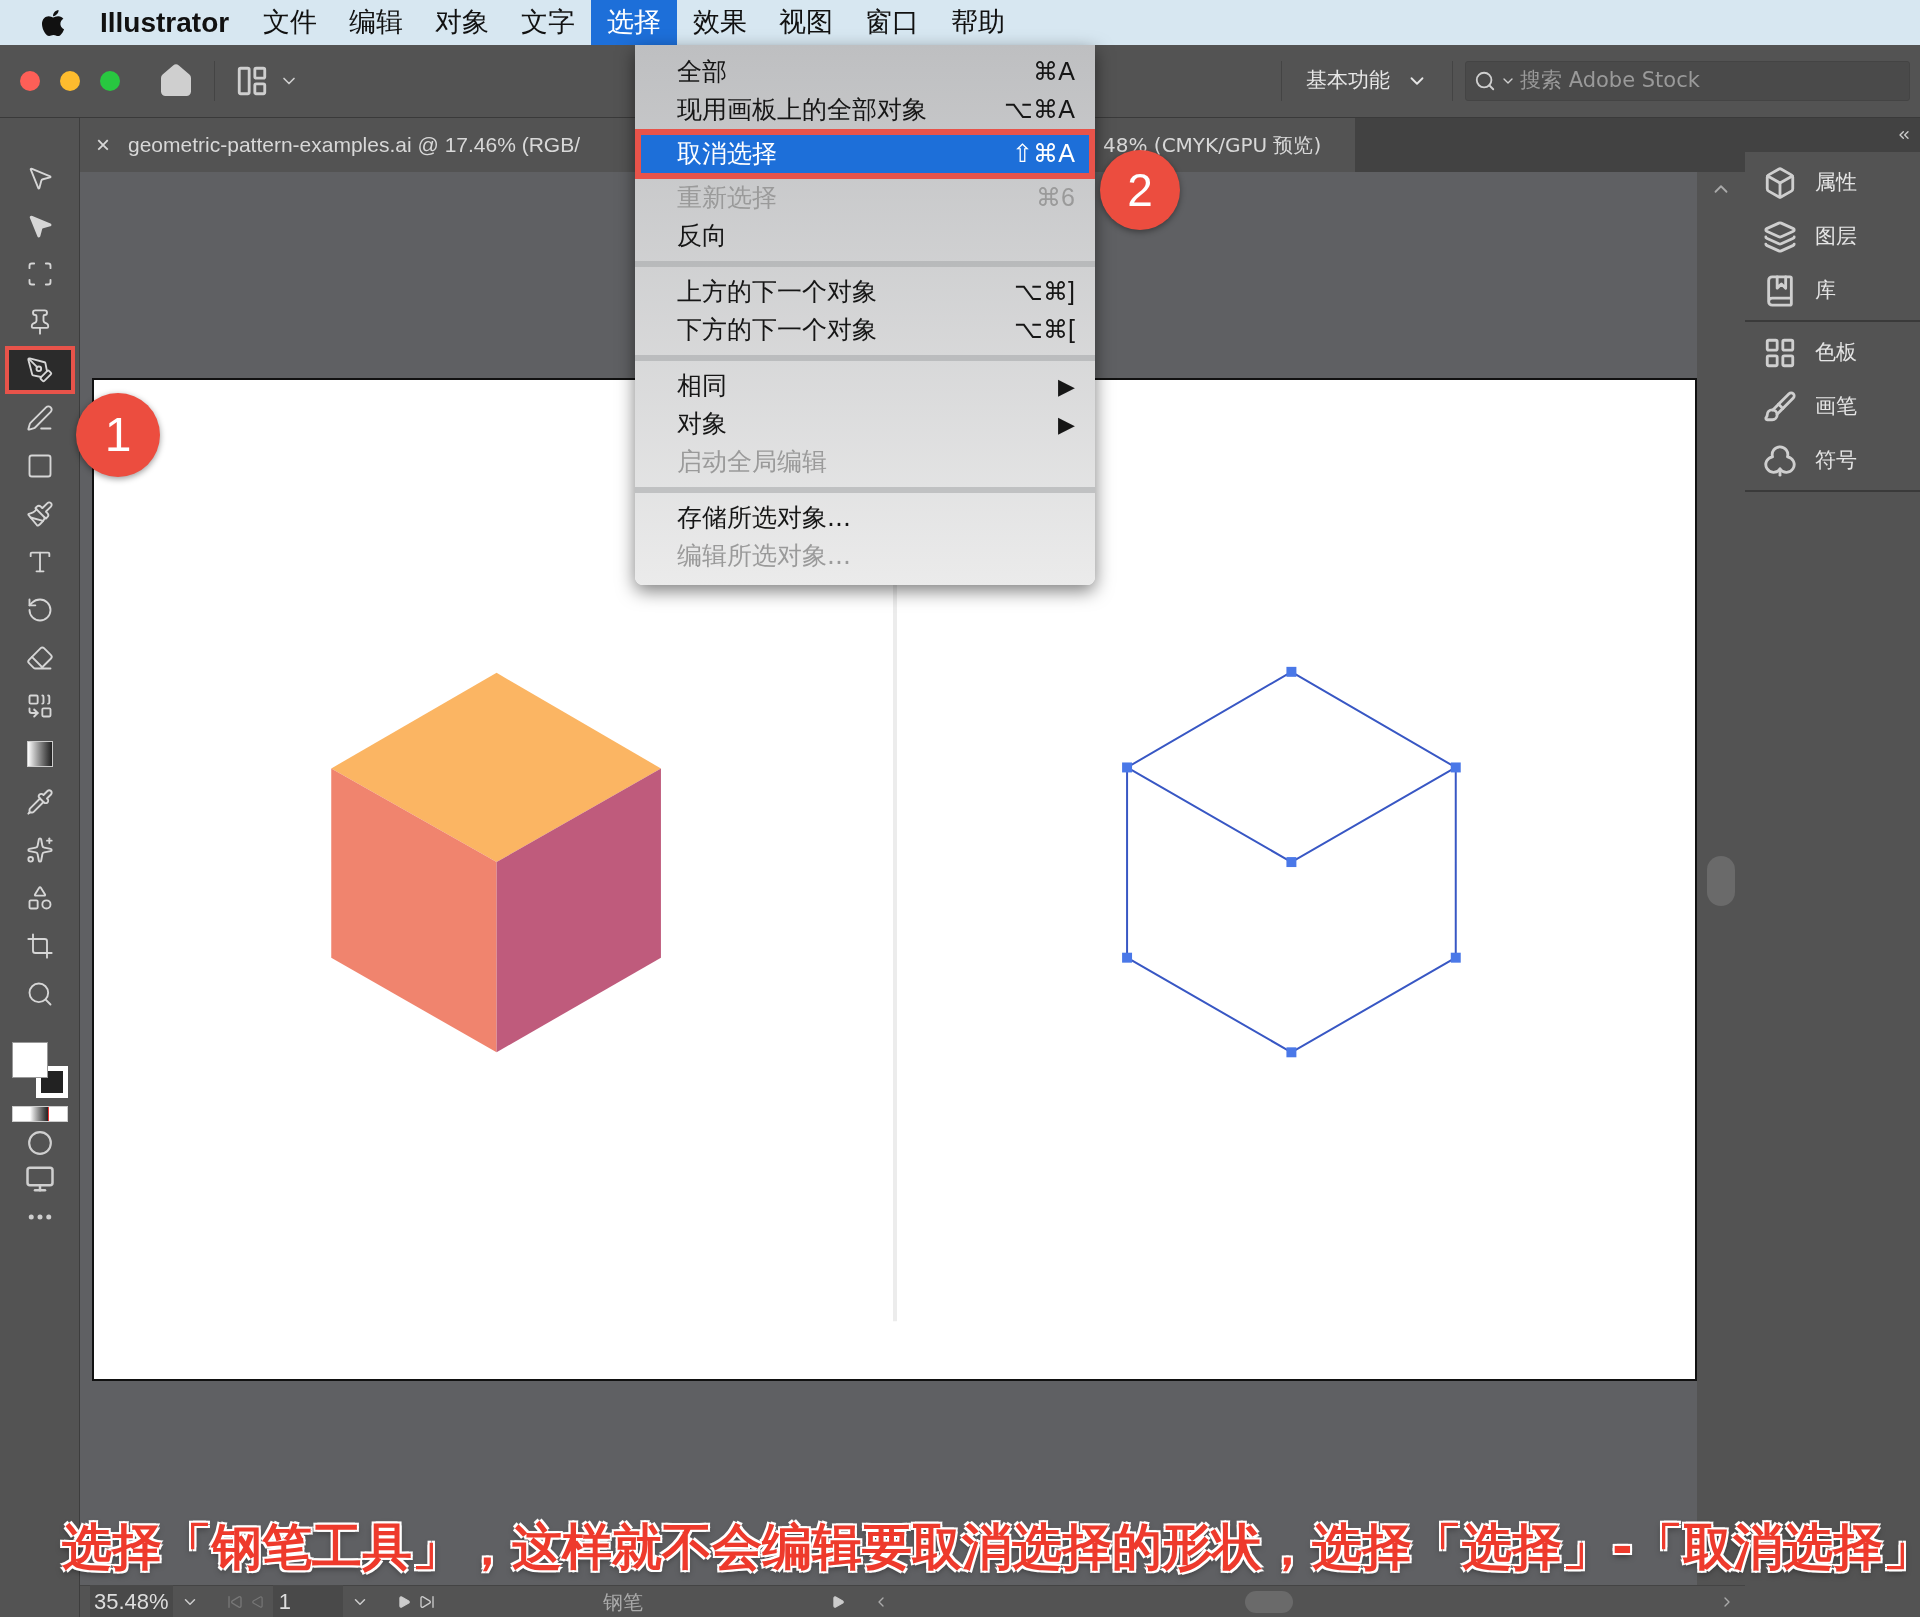  I want to click on app-name: Illustrator, so click(165, 22).